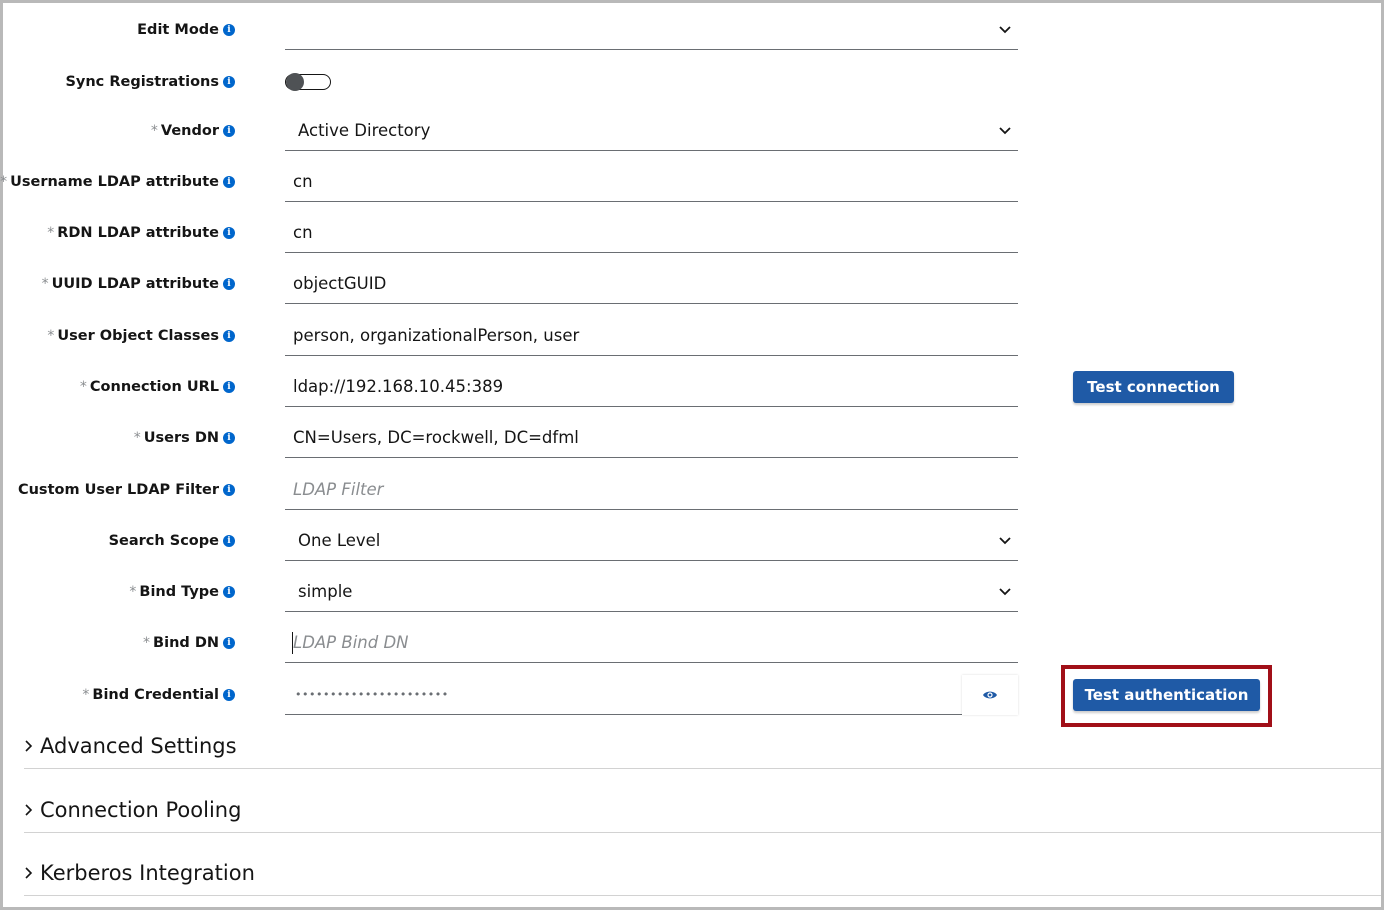 The width and height of the screenshot is (1384, 910). What do you see at coordinates (651, 541) in the screenshot?
I see `search-scope-select: One Level` at bounding box center [651, 541].